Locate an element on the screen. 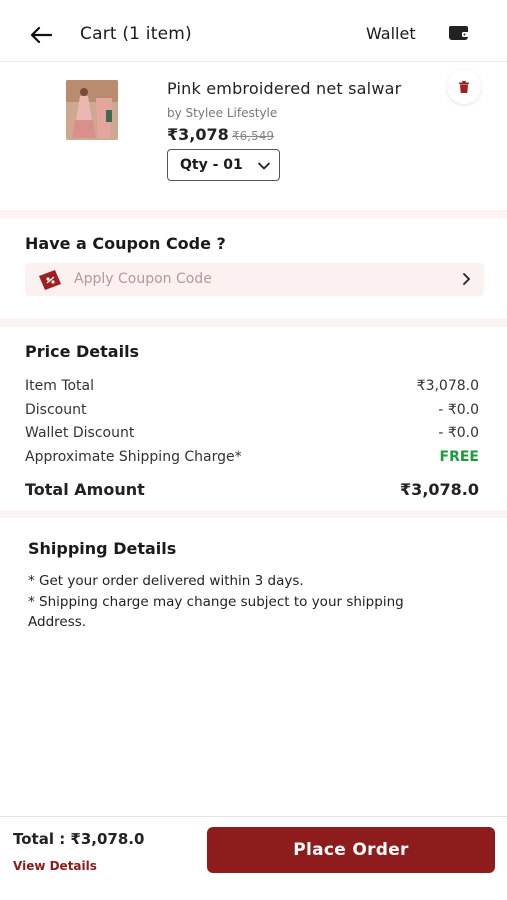 The image size is (507, 900). price-row-shipping: Approximate Shipping Charge* FREE is located at coordinates (252, 458).